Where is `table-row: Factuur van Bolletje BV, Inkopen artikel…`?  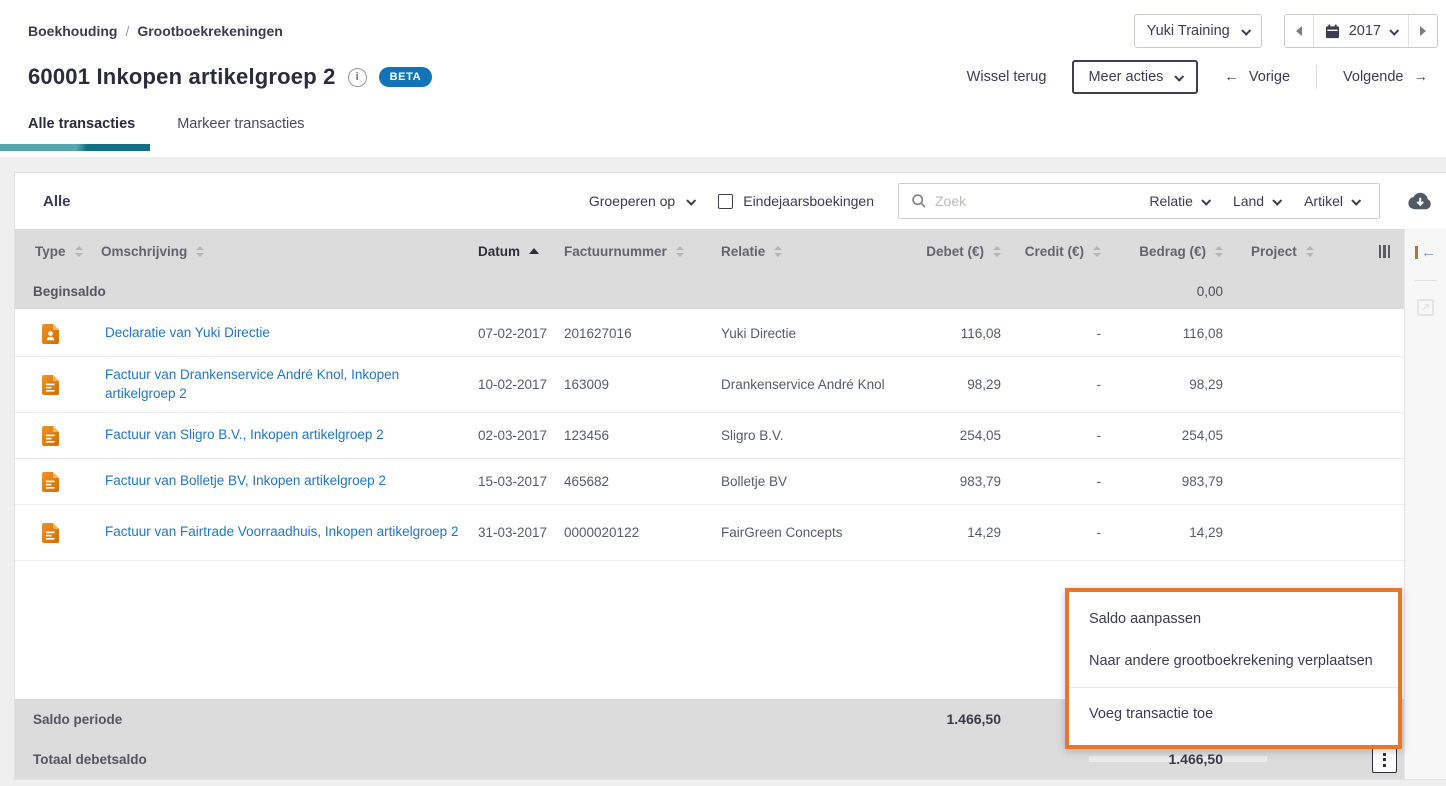 table-row: Factuur van Bolletje BV, Inkopen artikel… is located at coordinates (709, 482).